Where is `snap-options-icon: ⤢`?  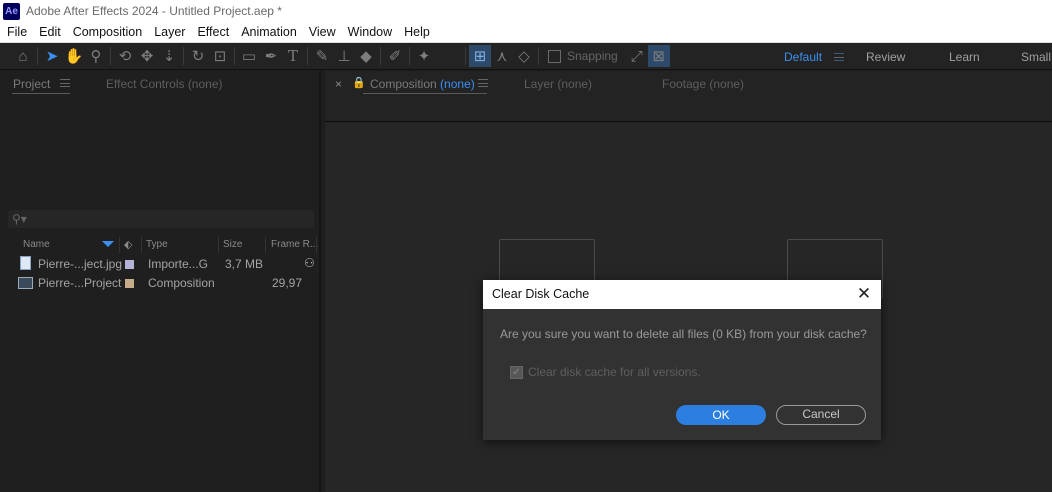
snap-options-icon: ⤢ is located at coordinates (637, 56).